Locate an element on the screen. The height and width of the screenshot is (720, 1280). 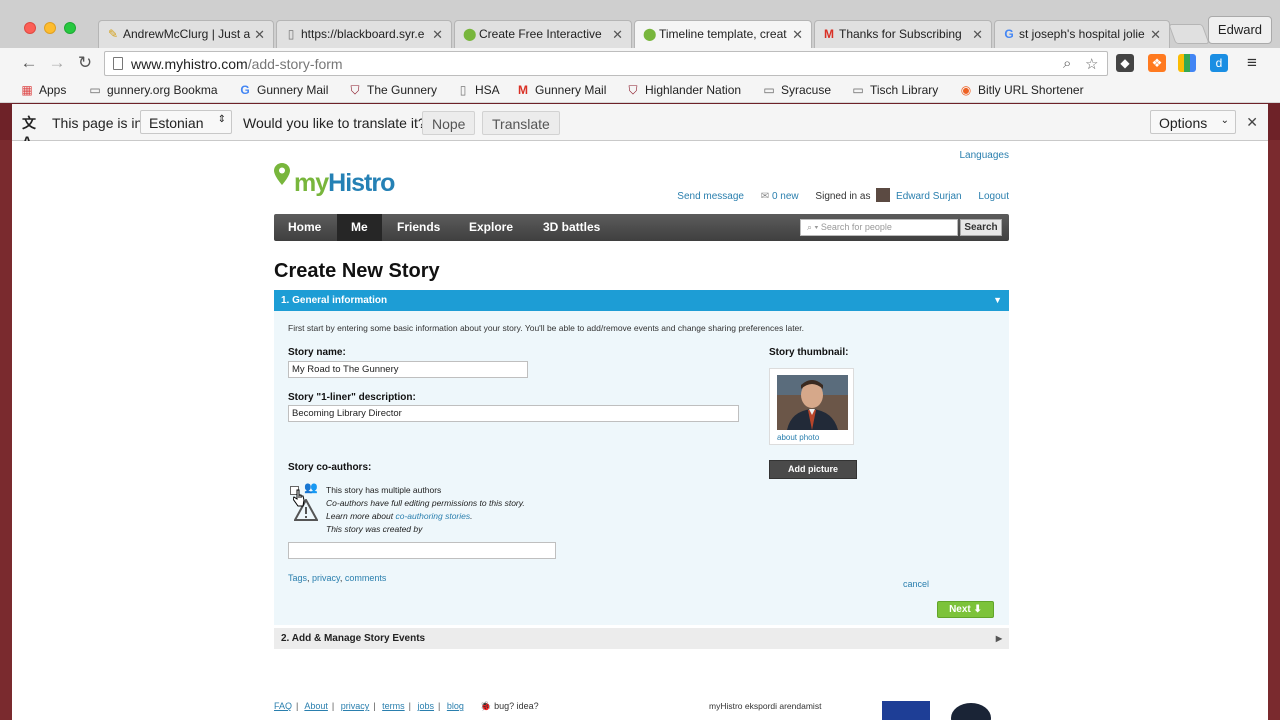
extension-d-icon: d is located at coordinates (1219, 63).